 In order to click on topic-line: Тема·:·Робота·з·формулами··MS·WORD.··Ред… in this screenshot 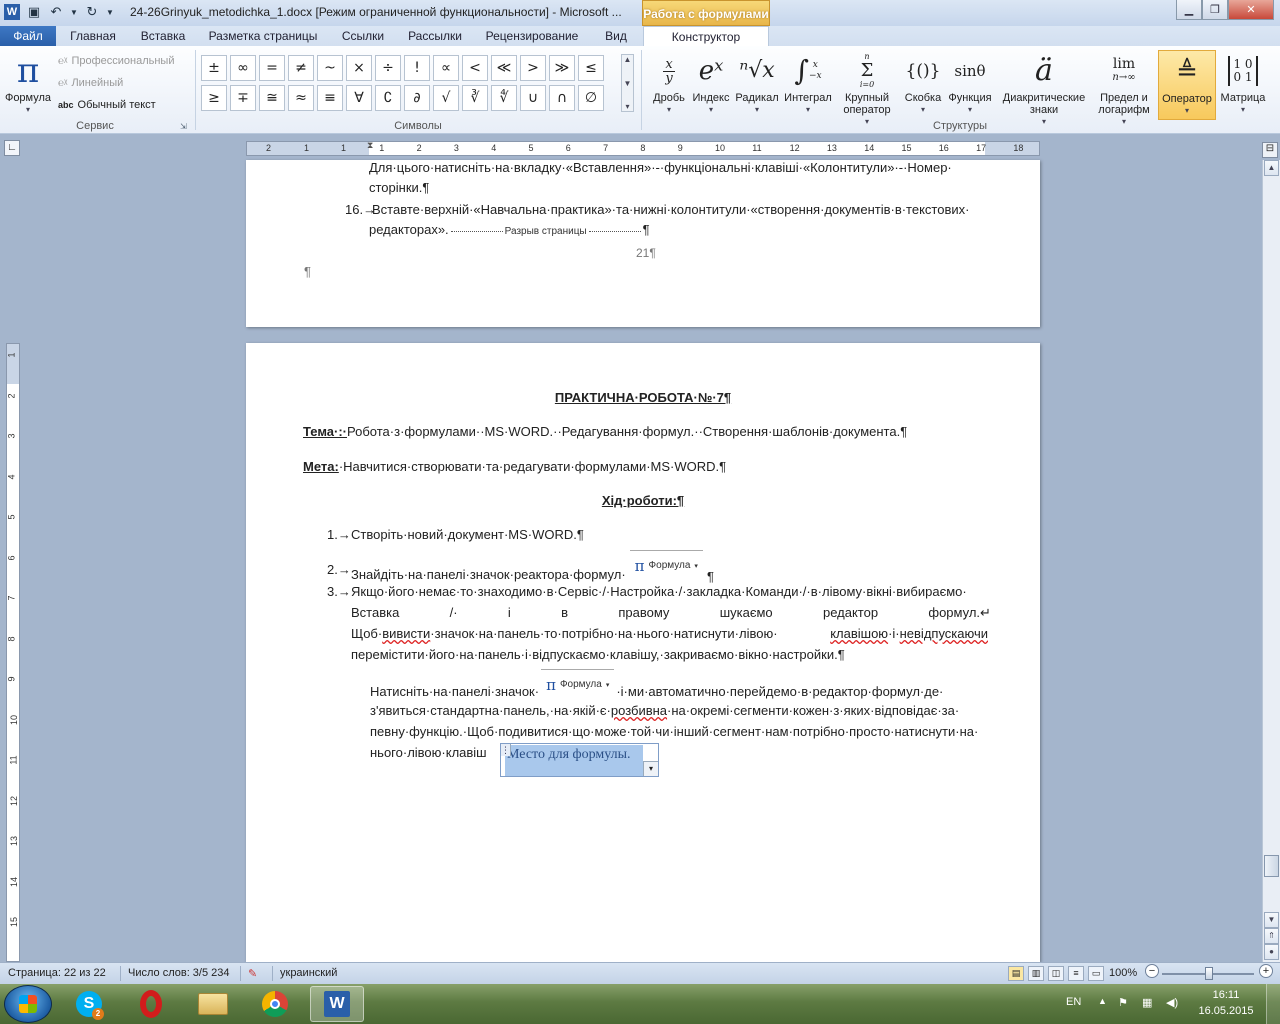, I will do `click(605, 431)`.